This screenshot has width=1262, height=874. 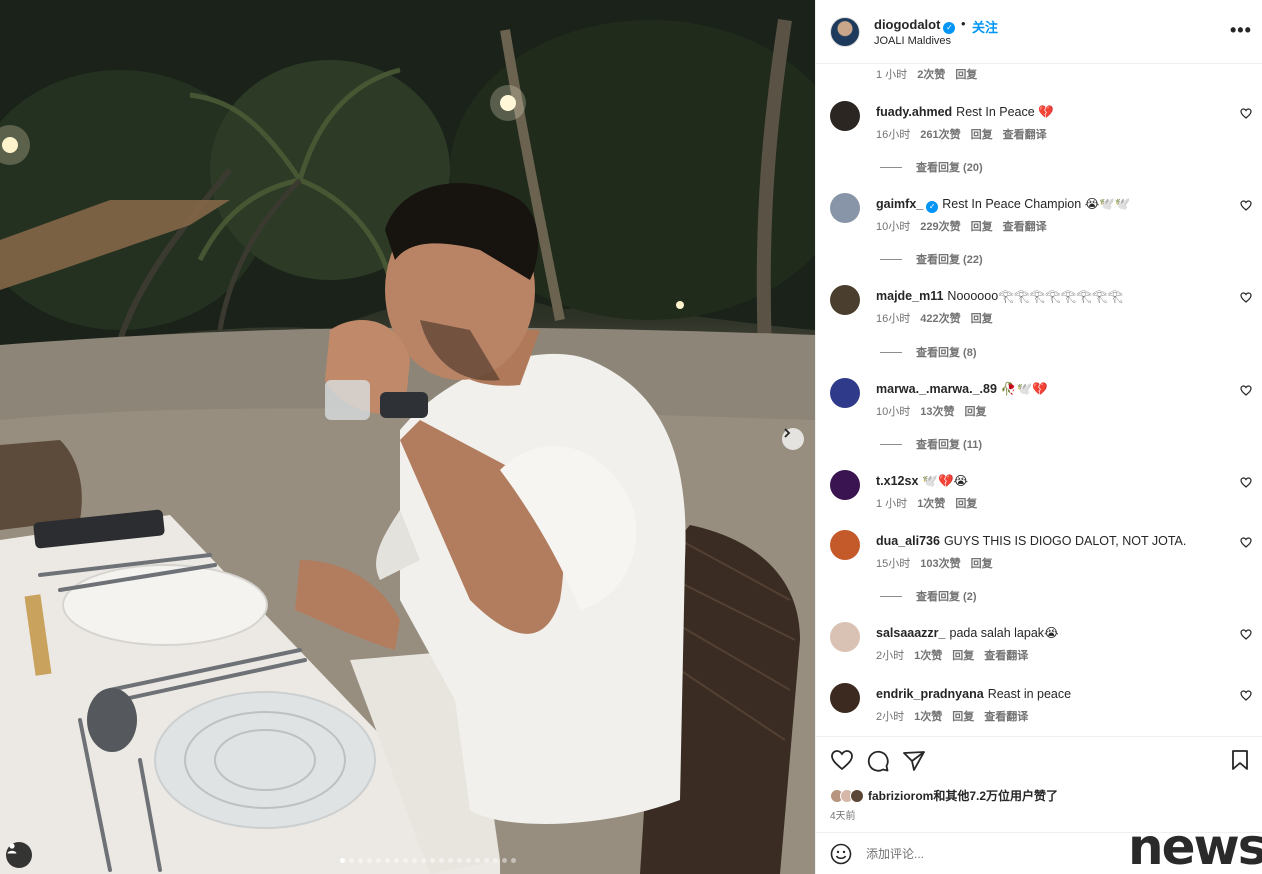 I want to click on author-username-row: diogodalot ✓, so click(x=915, y=25).